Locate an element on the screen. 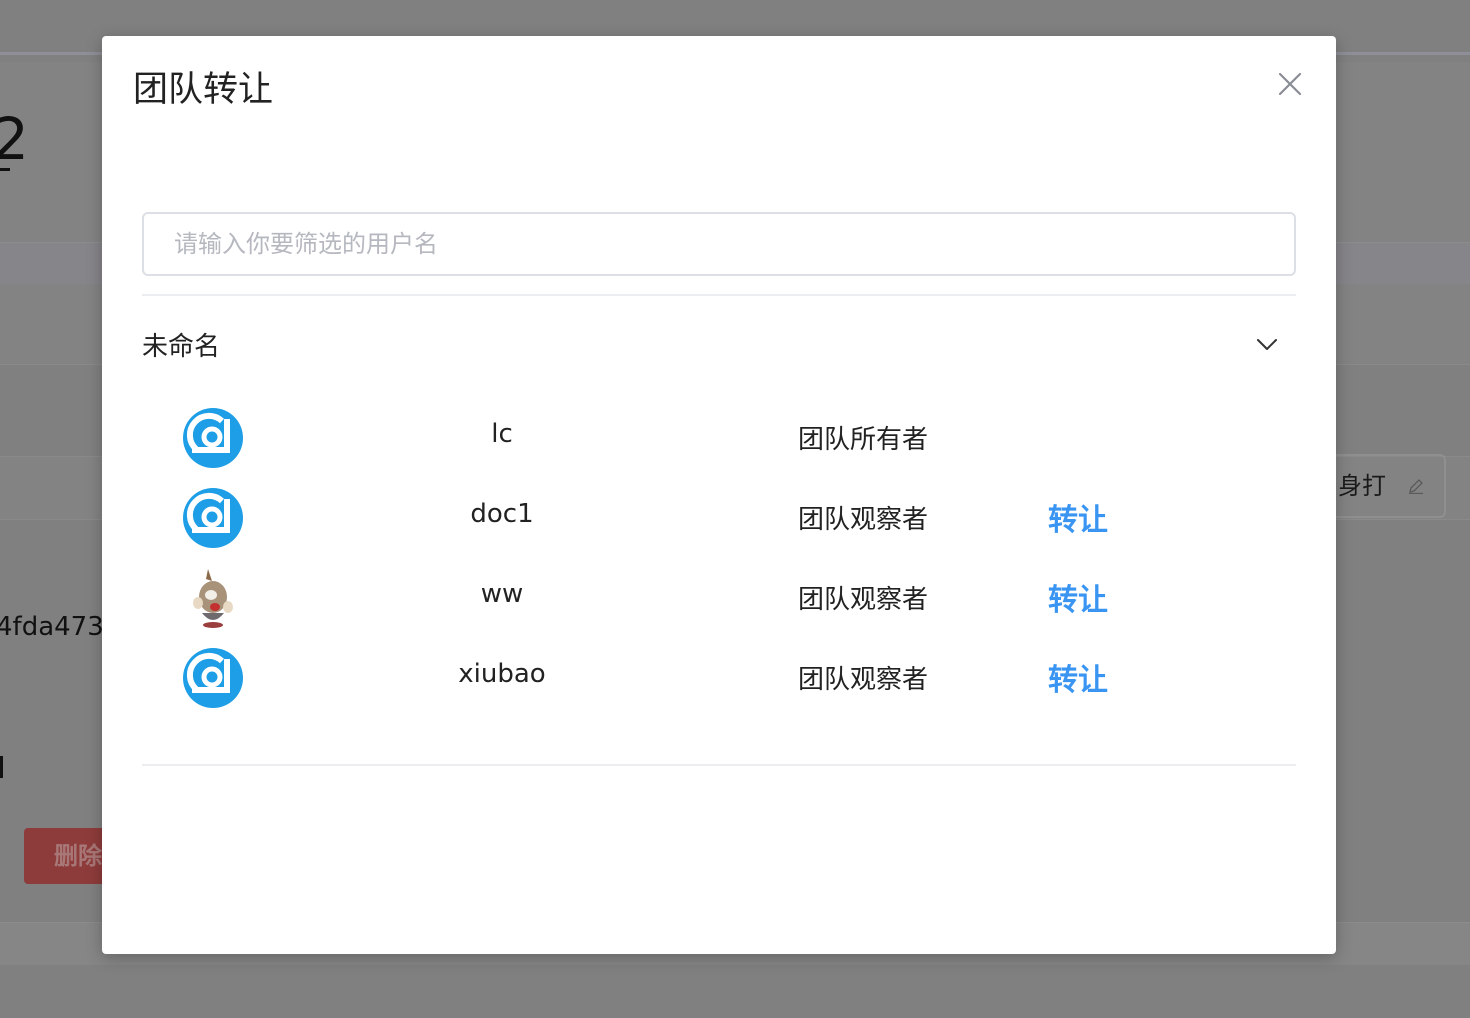 The height and width of the screenshot is (1018, 1470). background-edit-field-label: 身打 is located at coordinates (1362, 486).